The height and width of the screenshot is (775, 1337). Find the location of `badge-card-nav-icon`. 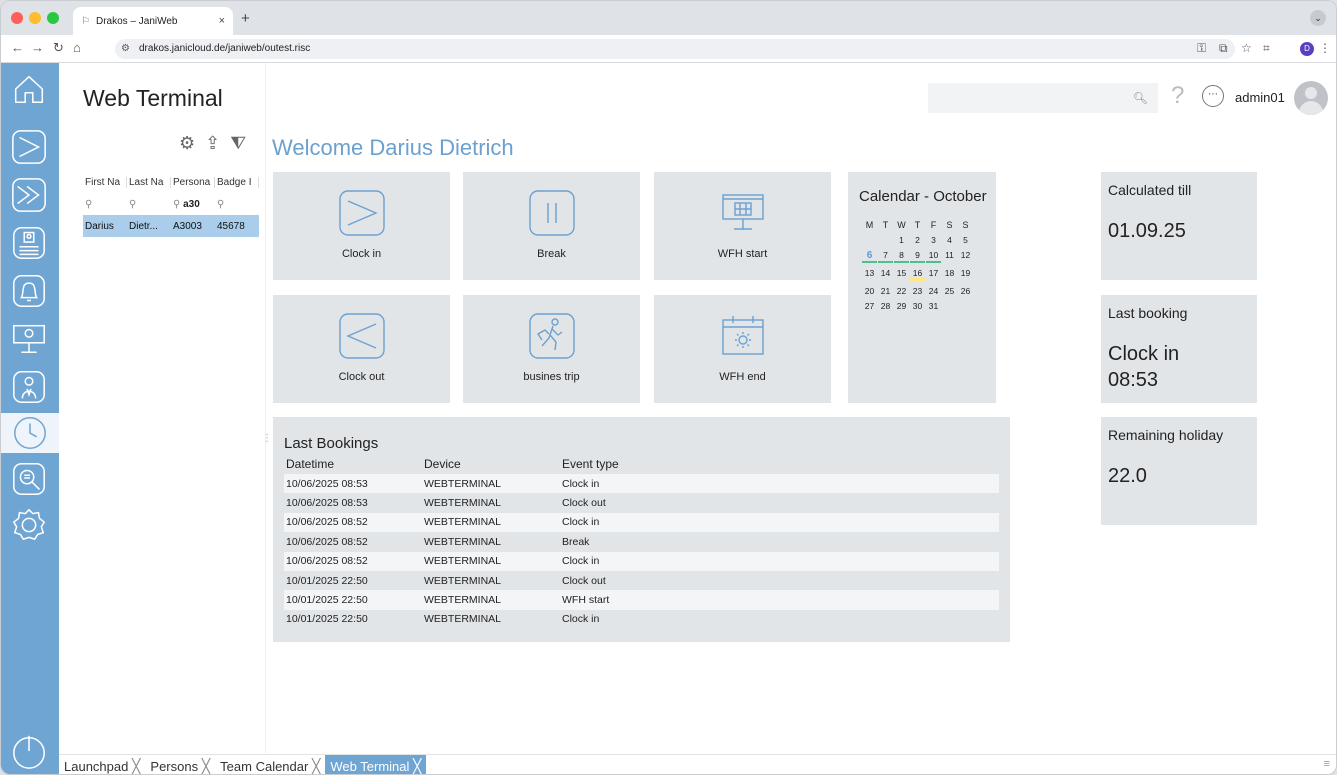

badge-card-nav-icon is located at coordinates (29, 243).